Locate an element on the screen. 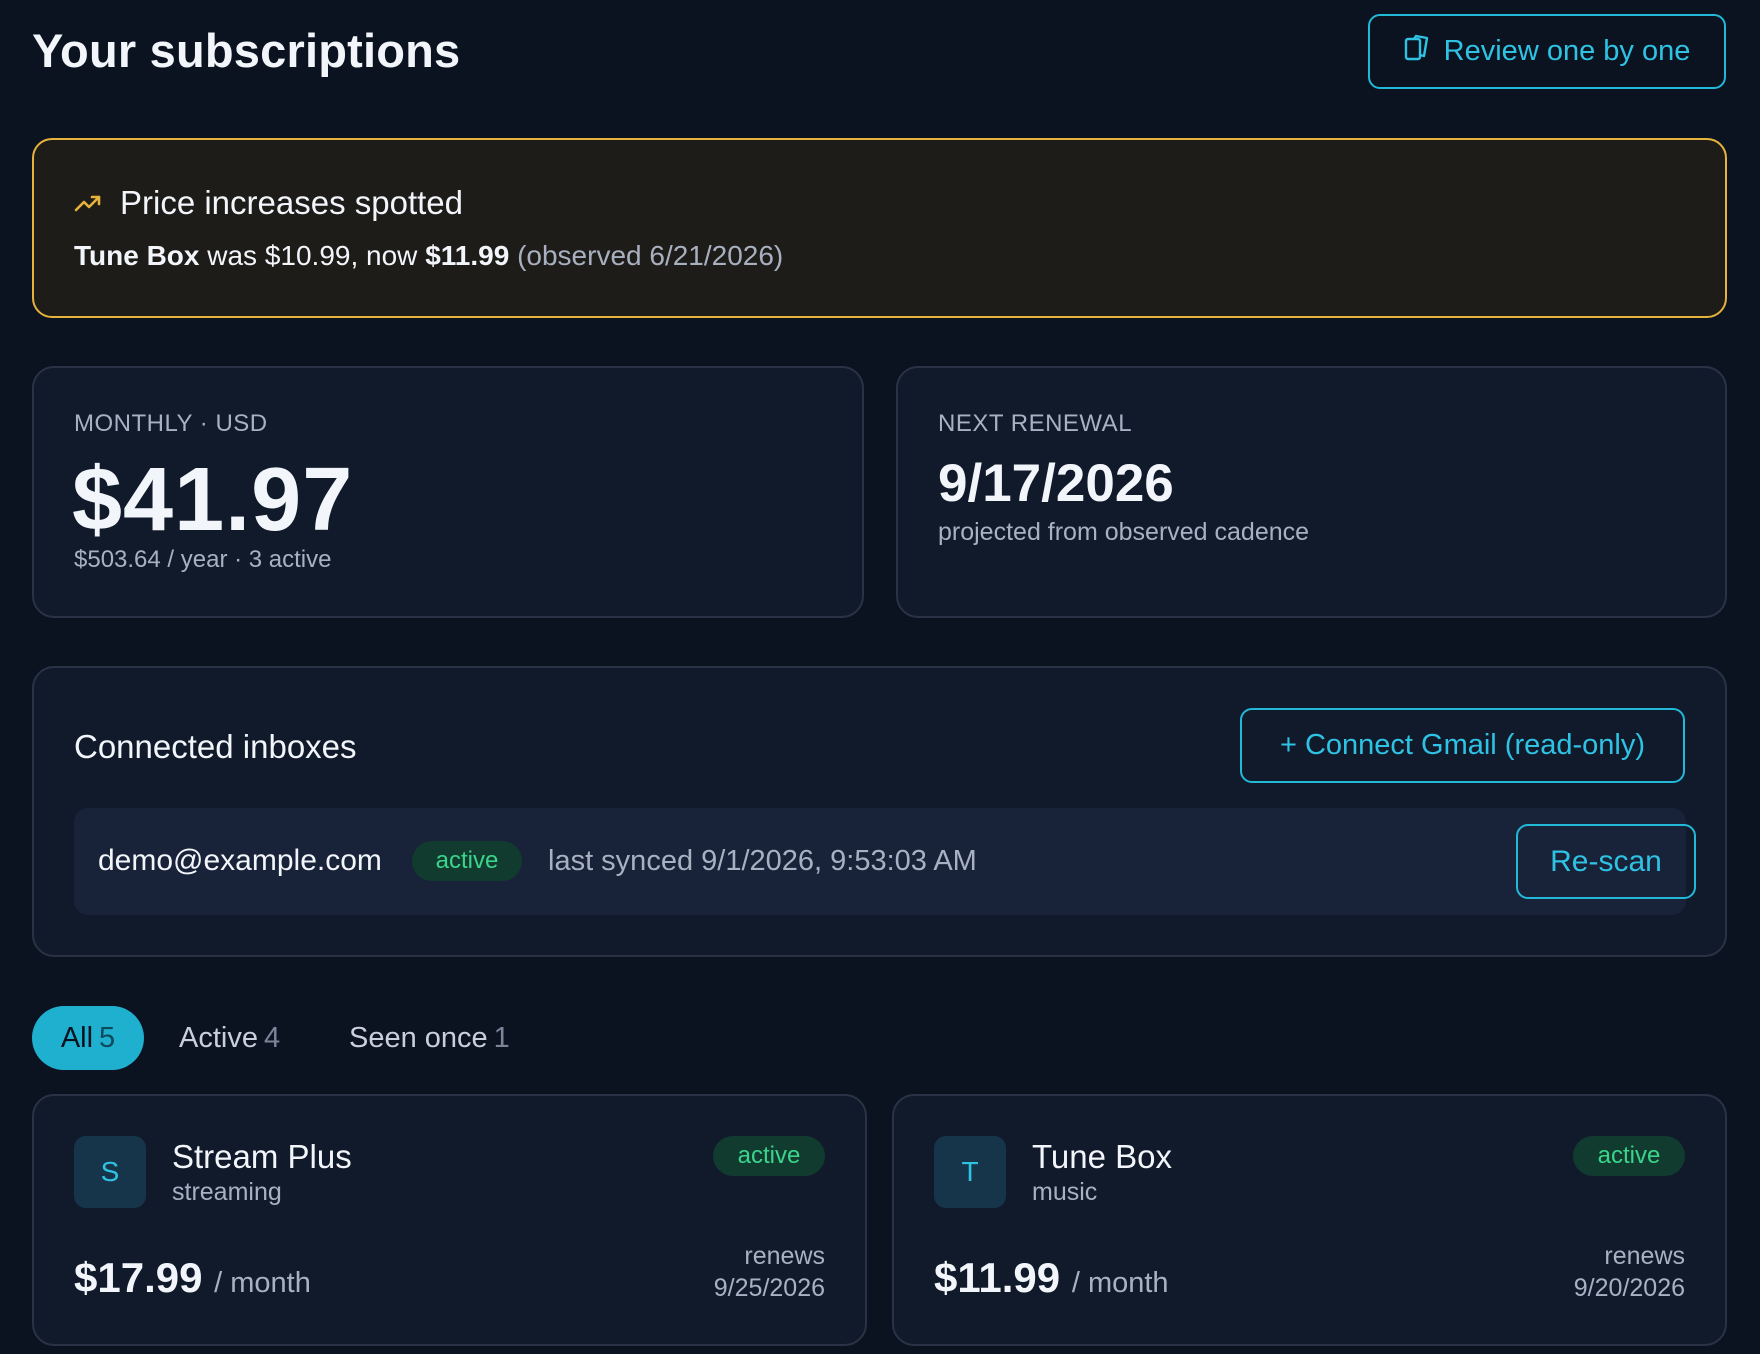 The height and width of the screenshot is (1354, 1760). tab-active-label: Active is located at coordinates (218, 1037).